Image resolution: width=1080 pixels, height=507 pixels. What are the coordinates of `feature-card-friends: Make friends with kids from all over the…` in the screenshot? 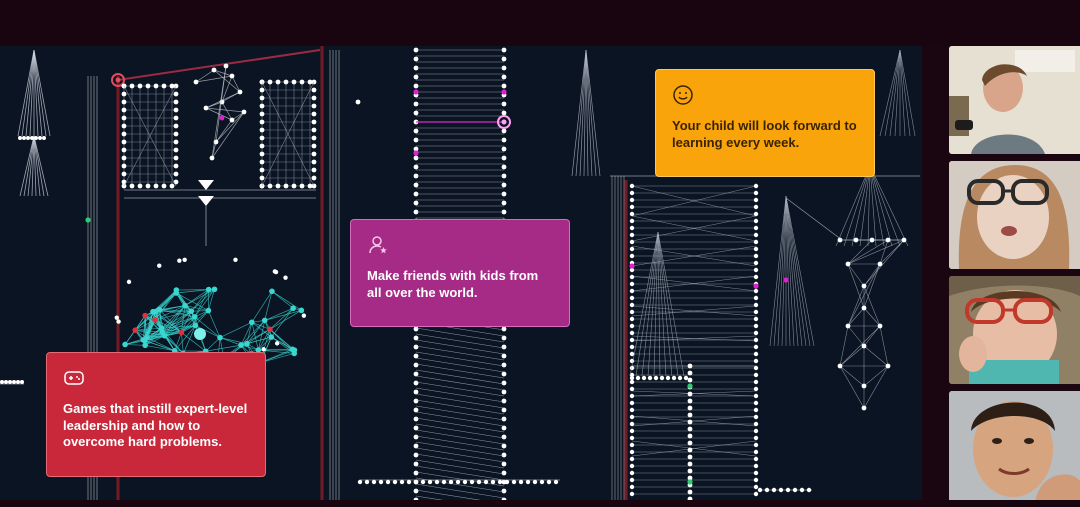 It's located at (460, 273).